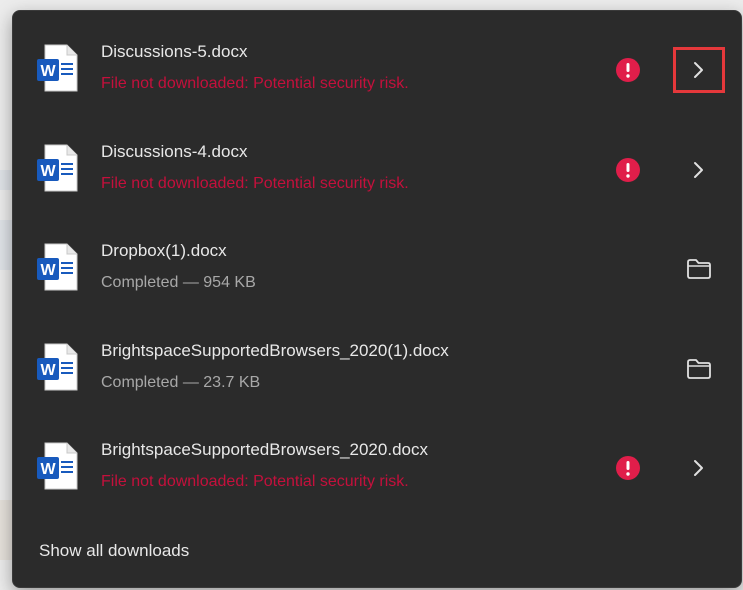 The image size is (743, 590). What do you see at coordinates (178, 282) in the screenshot?
I see `file-status: Completed — 954 KB` at bounding box center [178, 282].